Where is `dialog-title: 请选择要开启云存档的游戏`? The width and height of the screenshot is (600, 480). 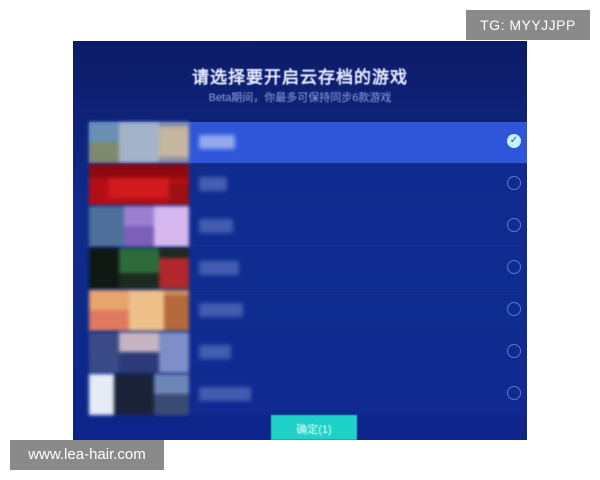 dialog-title: 请选择要开启云存档的游戏 is located at coordinates (300, 77).